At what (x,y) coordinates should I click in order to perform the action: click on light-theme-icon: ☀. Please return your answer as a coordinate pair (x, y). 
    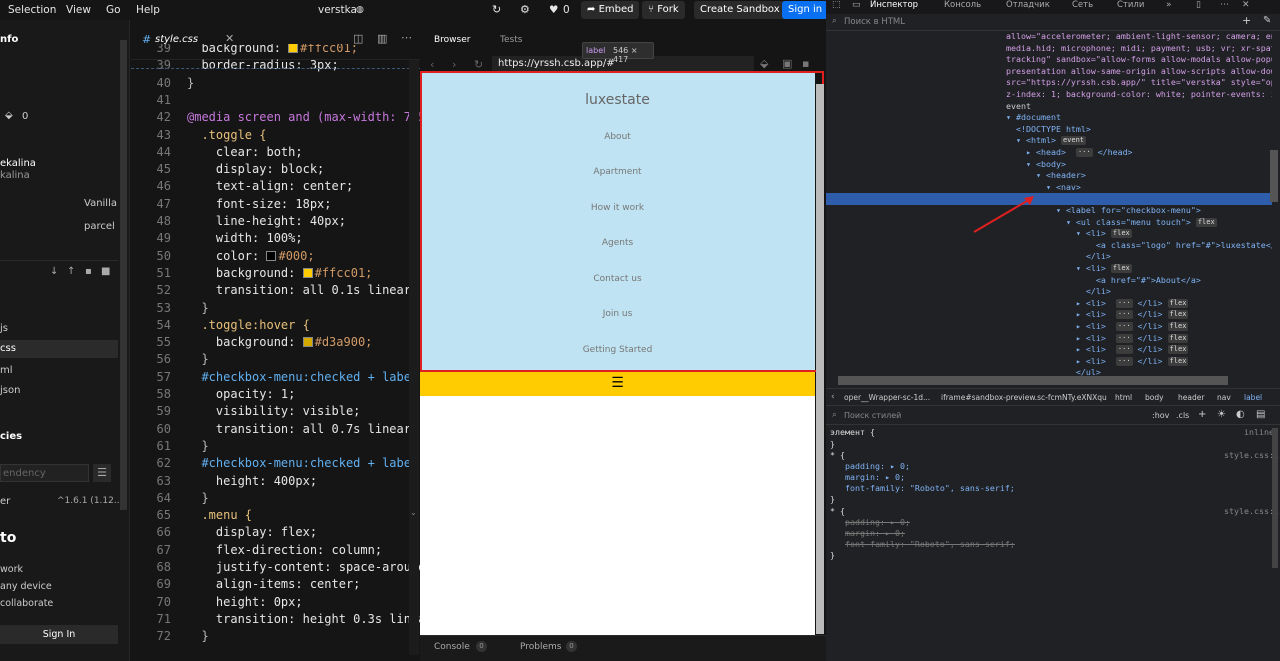
    Looking at the image, I should click on (1221, 414).